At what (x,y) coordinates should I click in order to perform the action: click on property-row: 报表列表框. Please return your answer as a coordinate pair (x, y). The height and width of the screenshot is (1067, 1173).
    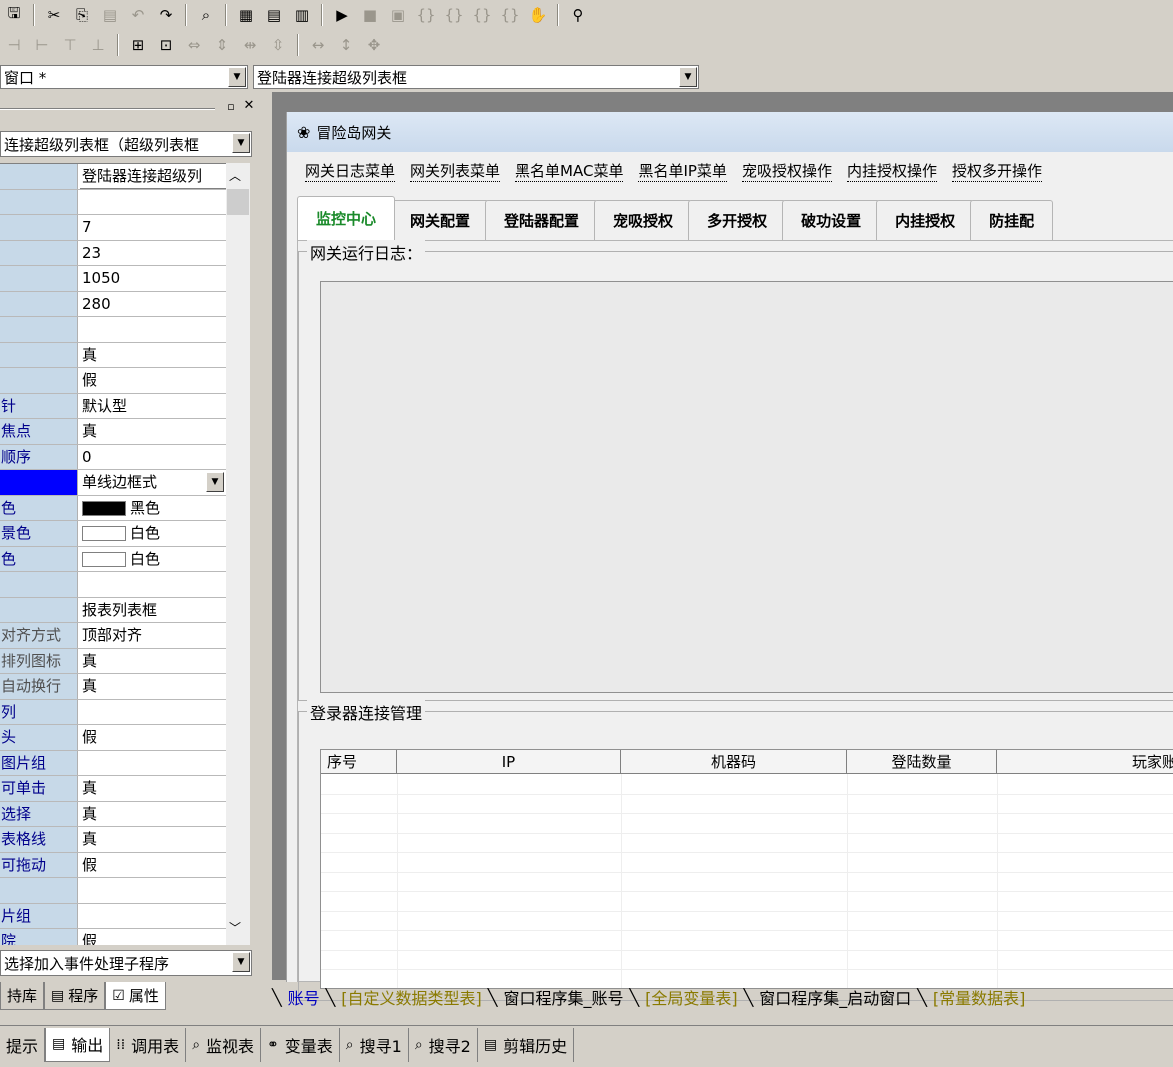
    Looking at the image, I should click on (113, 610).